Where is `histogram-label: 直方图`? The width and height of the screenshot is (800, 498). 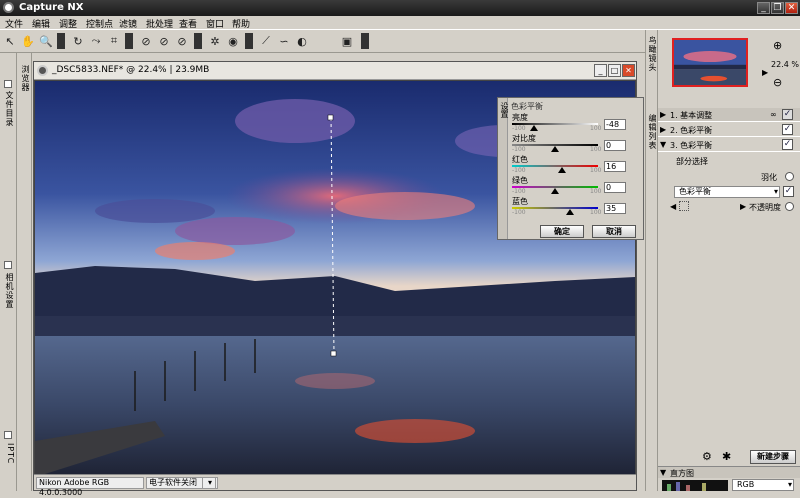
histogram-label: 直方图 is located at coordinates (682, 473).